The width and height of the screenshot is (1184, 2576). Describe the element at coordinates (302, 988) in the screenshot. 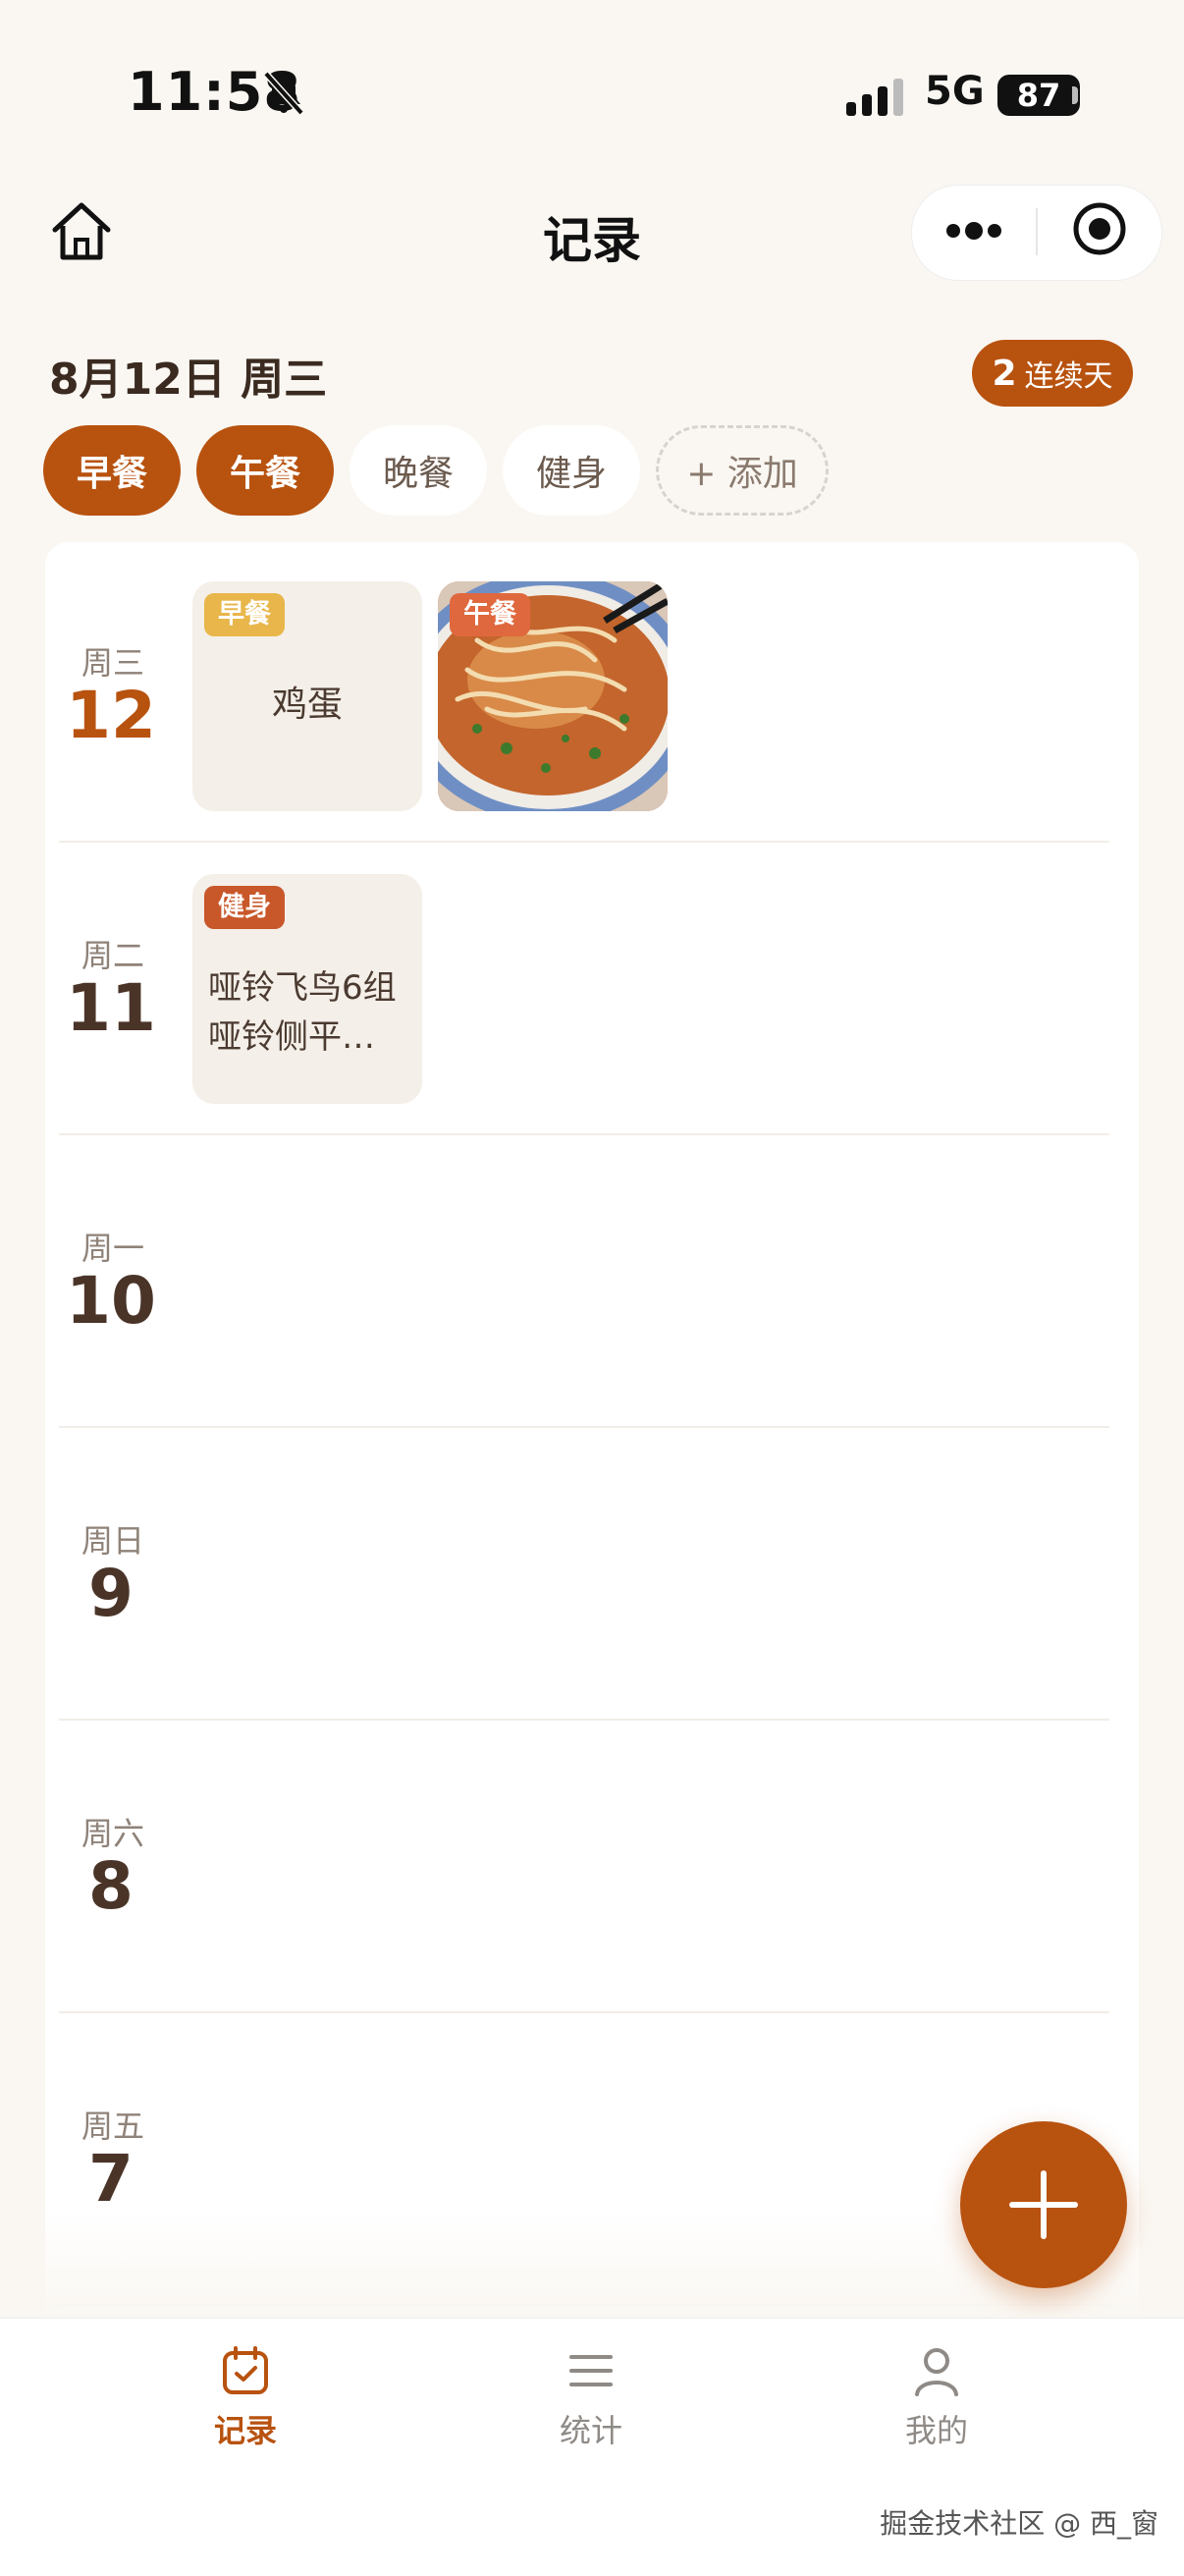

I see `entry-text-line1: 哑铃飞鸟6组` at that location.